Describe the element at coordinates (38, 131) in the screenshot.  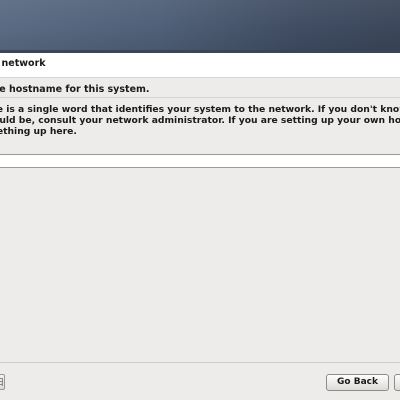
I see `description-line: omething up here.` at that location.